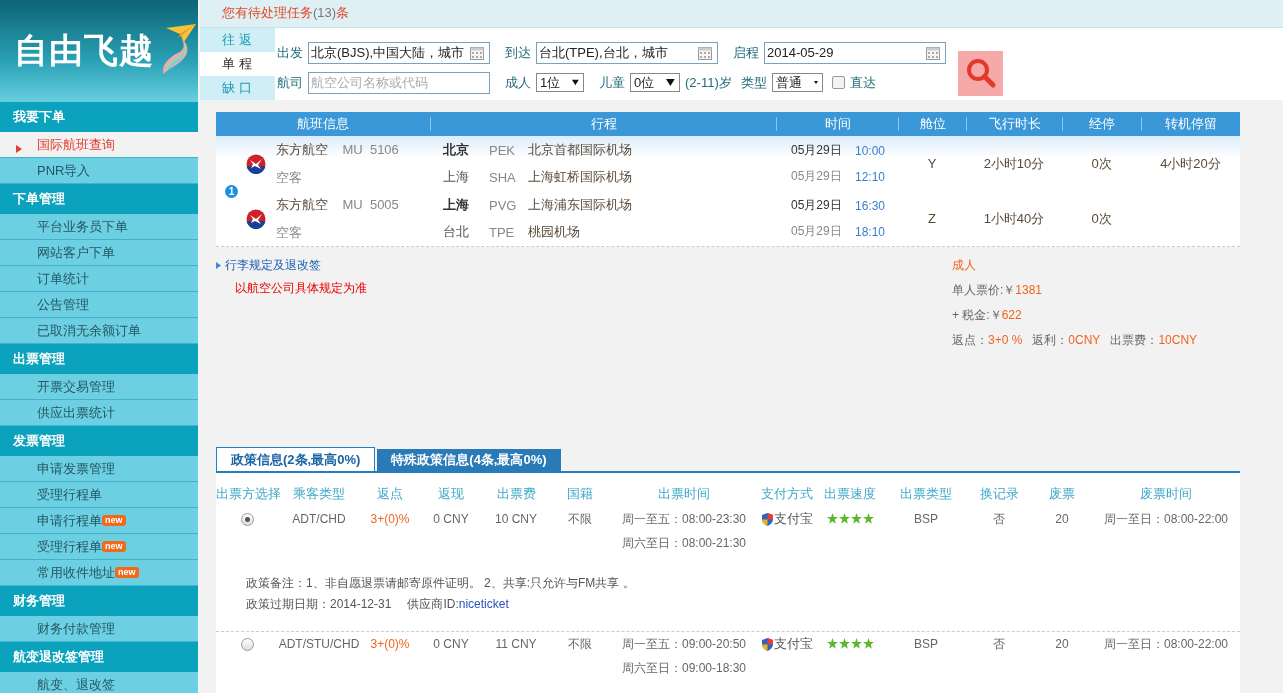  I want to click on flight-name: 东方航空 MU 5005, so click(337, 204).